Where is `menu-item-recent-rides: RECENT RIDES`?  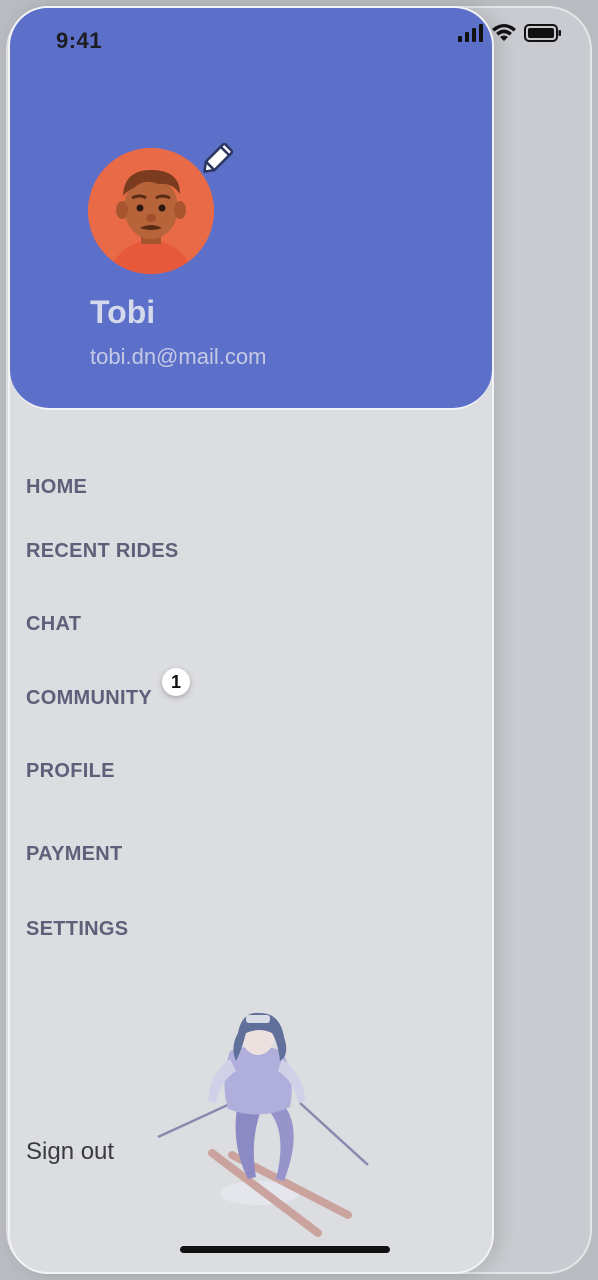
menu-item-recent-rides: RECENT RIDES is located at coordinates (102, 551).